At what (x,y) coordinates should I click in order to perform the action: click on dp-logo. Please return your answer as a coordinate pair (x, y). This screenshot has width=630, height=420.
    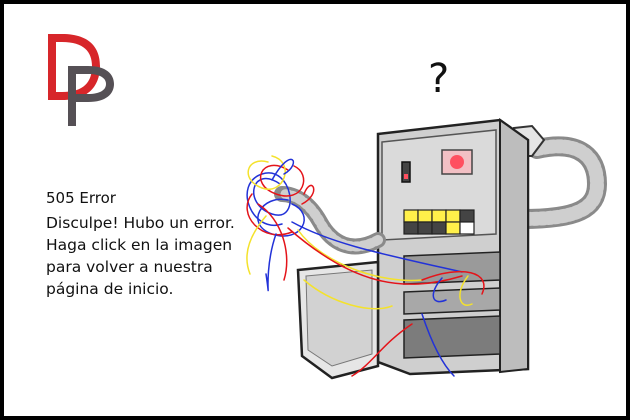
    Looking at the image, I should click on (81, 80).